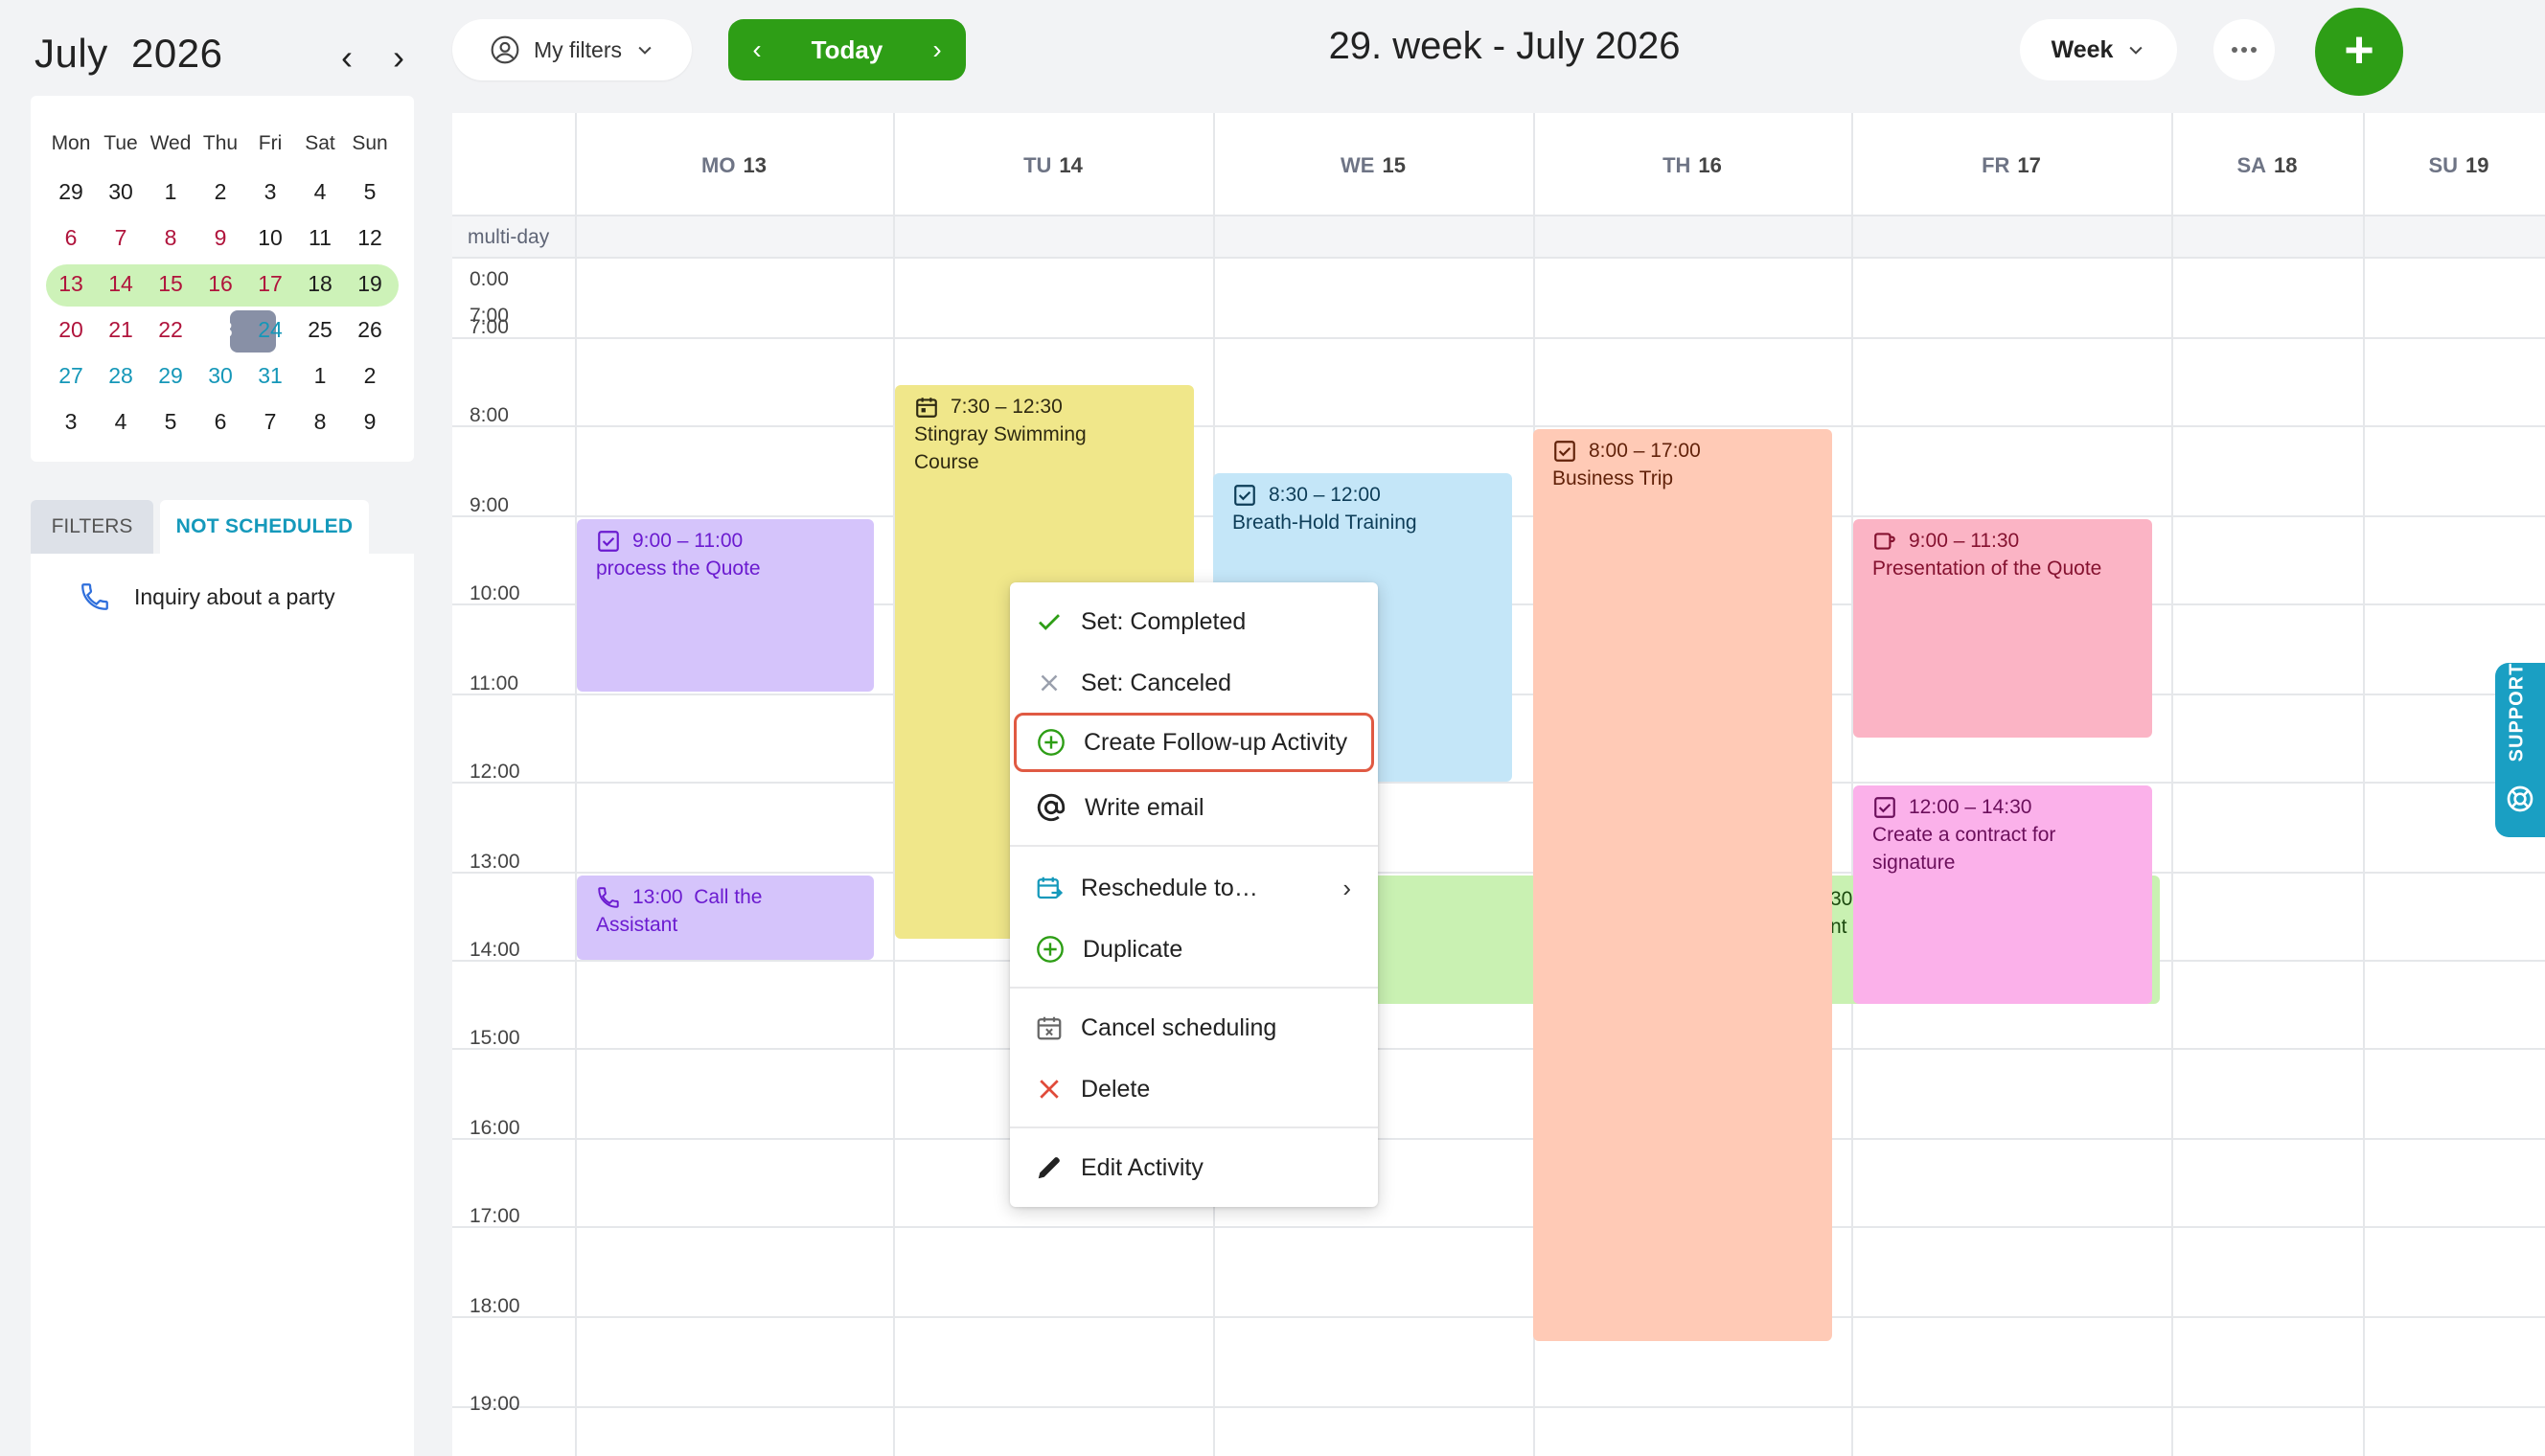  What do you see at coordinates (92, 527) in the screenshot?
I see `tab-filters: FILTERS` at bounding box center [92, 527].